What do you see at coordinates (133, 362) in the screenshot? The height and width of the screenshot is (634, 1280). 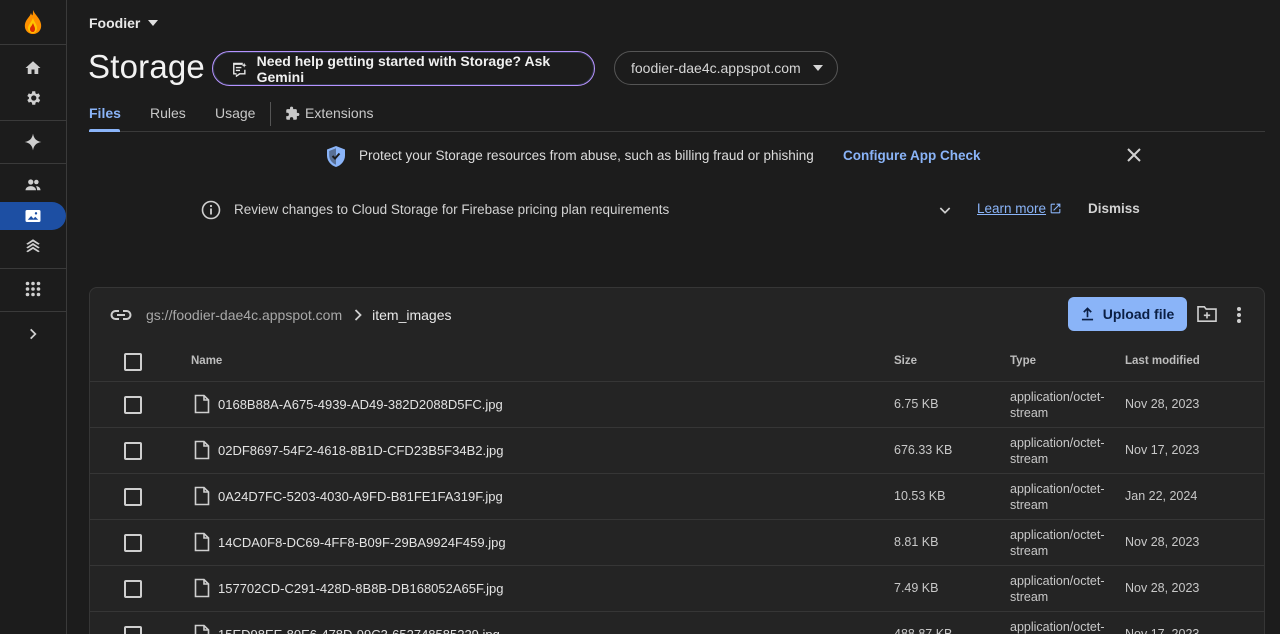 I see `select-all-checkbox` at bounding box center [133, 362].